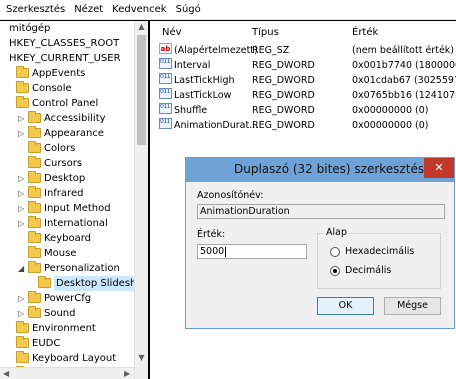 Image resolution: width=456 pixels, height=379 pixels. I want to click on tree-item: HKEY_CLASSES_ROOT, so click(67, 43).